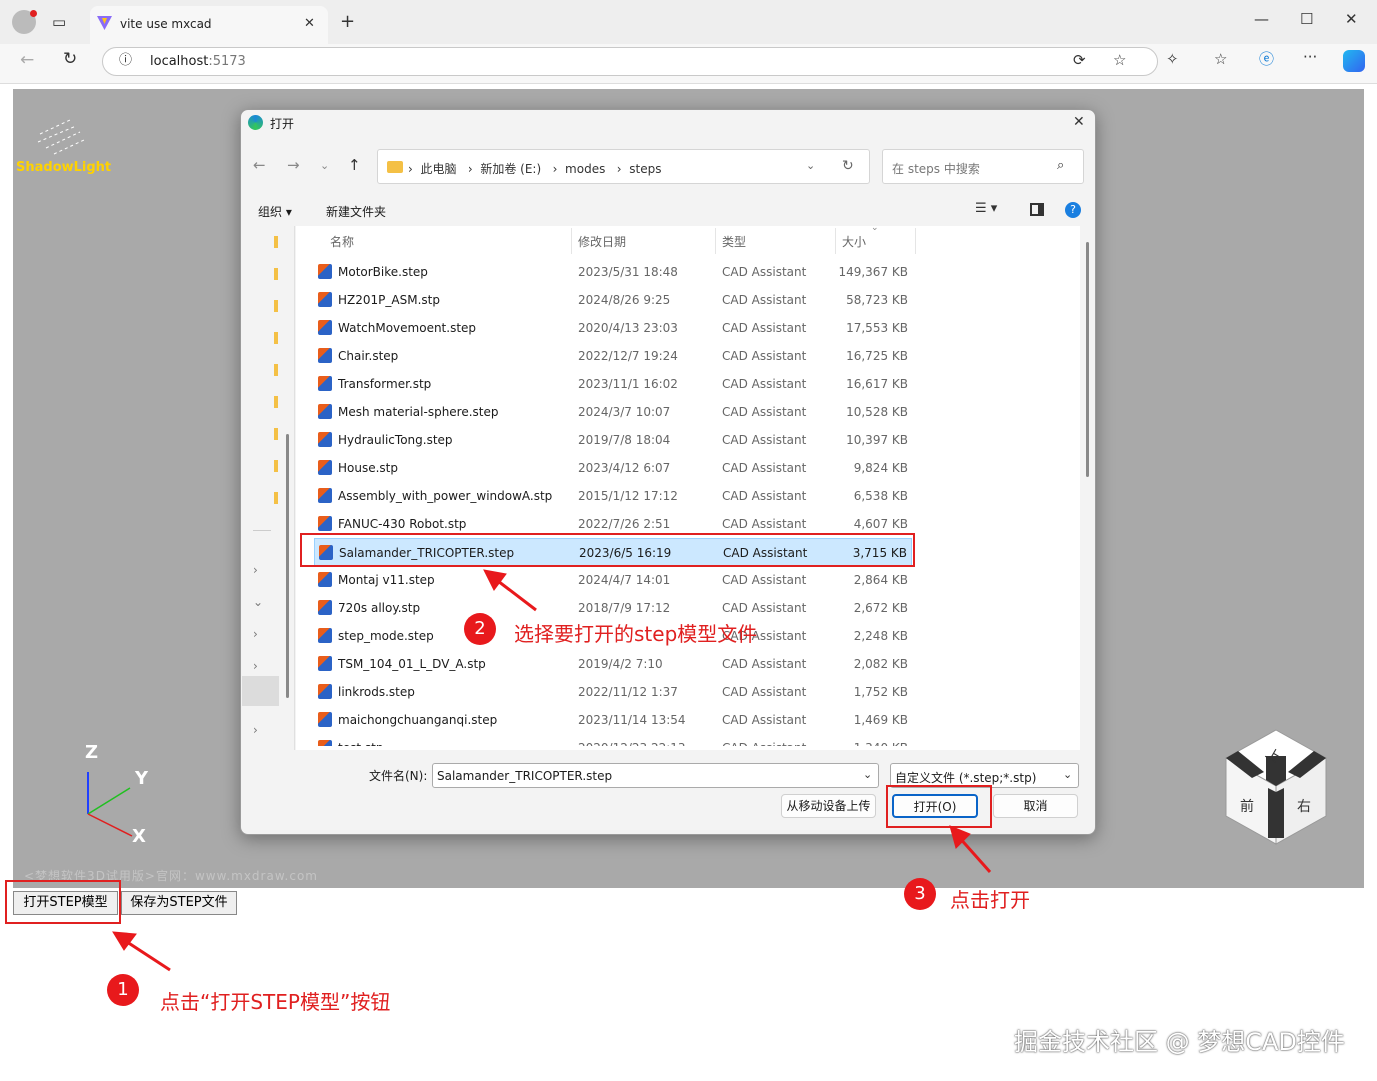 The image size is (1377, 1081). What do you see at coordinates (920, 894) in the screenshot?
I see `step-3-marker: 3` at bounding box center [920, 894].